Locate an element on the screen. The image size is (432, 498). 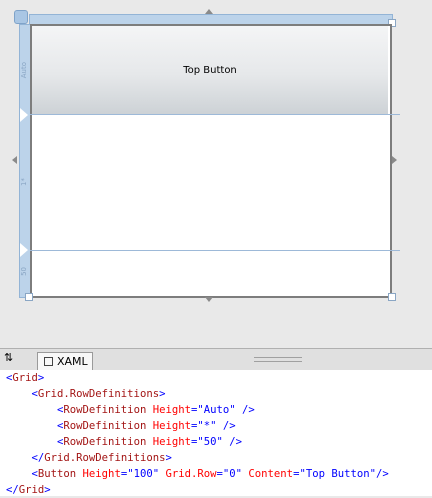
arrow-left-icon is located at coordinates (14, 160).